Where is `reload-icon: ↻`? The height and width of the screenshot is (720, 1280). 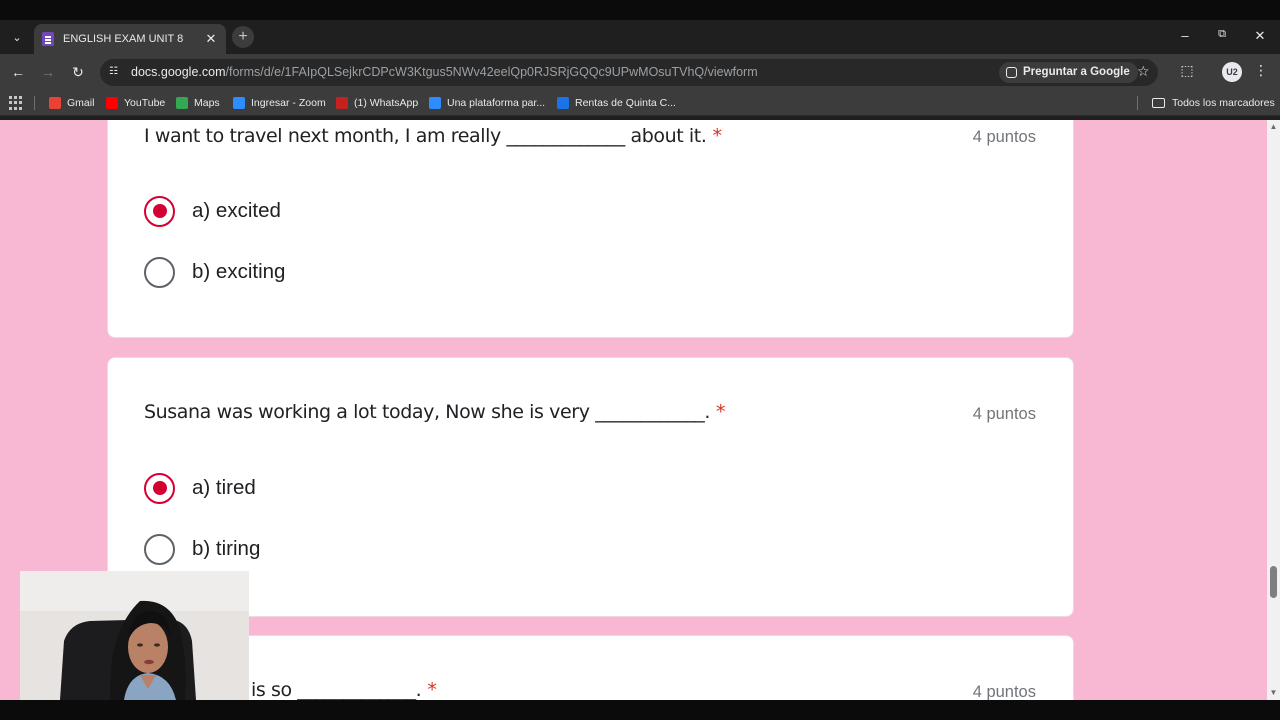
reload-icon: ↻ is located at coordinates (78, 72).